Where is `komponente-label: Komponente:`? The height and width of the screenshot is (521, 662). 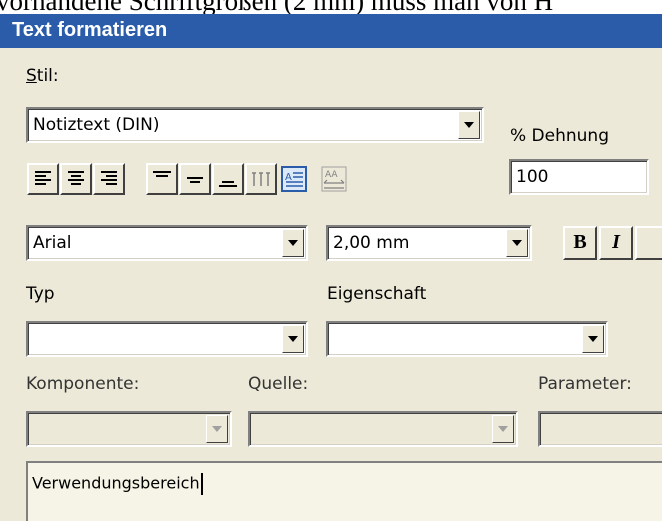
komponente-label: Komponente: is located at coordinates (83, 384).